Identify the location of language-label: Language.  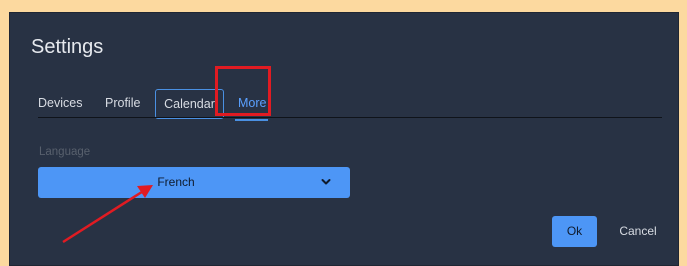
(65, 152).